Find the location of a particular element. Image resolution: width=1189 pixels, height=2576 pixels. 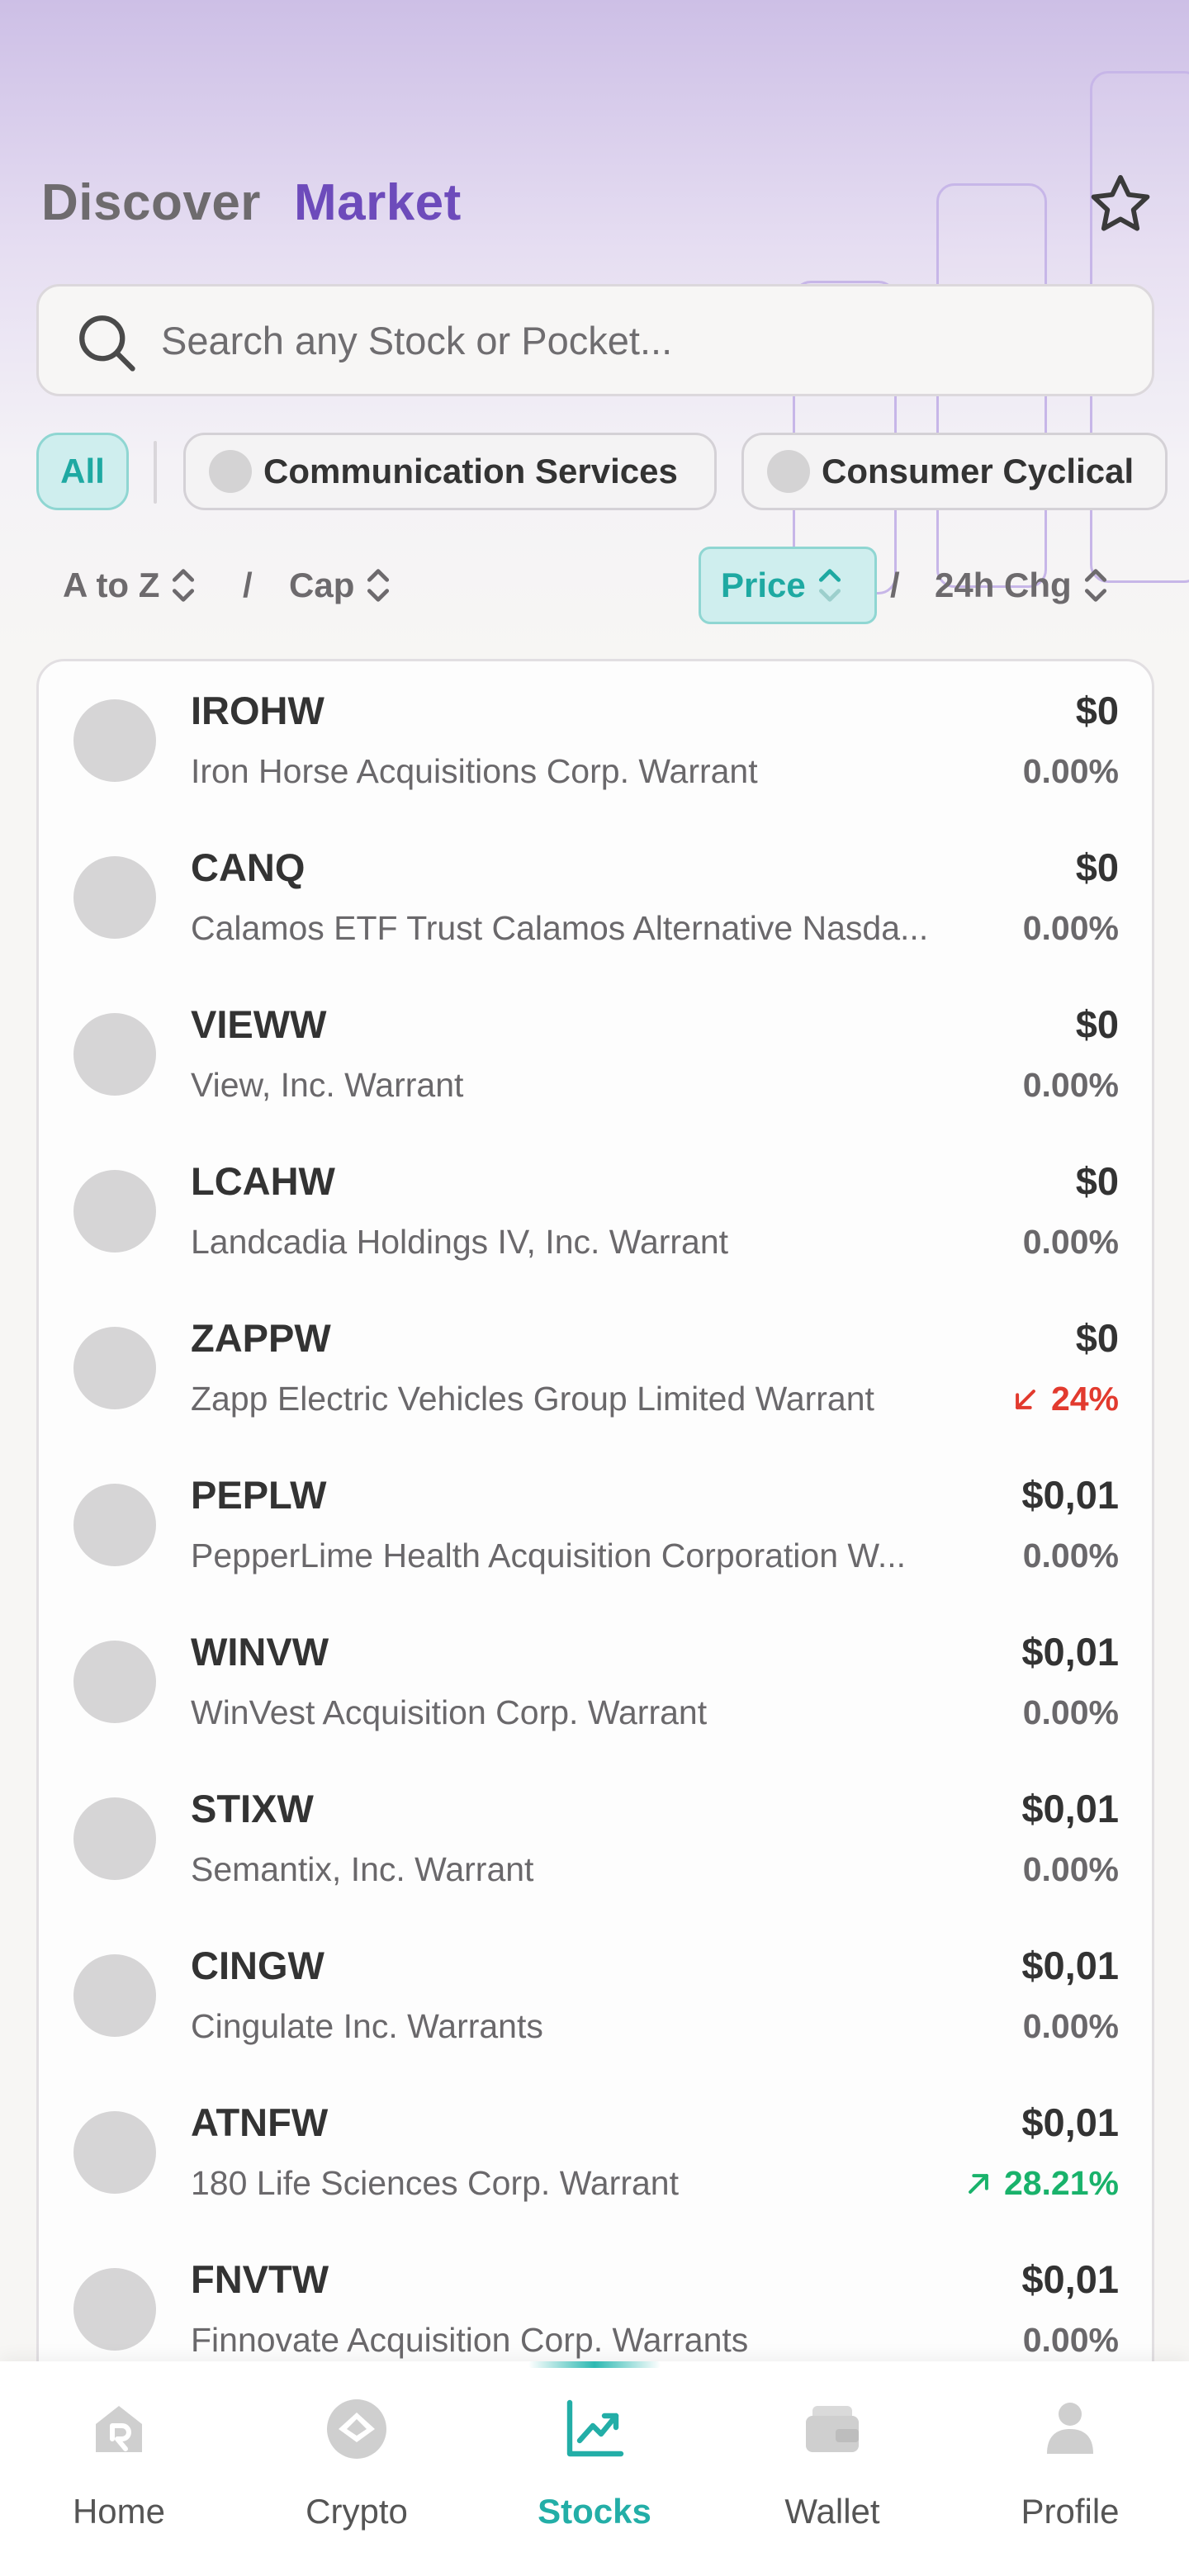

sort-price: Price is located at coordinates (788, 585).